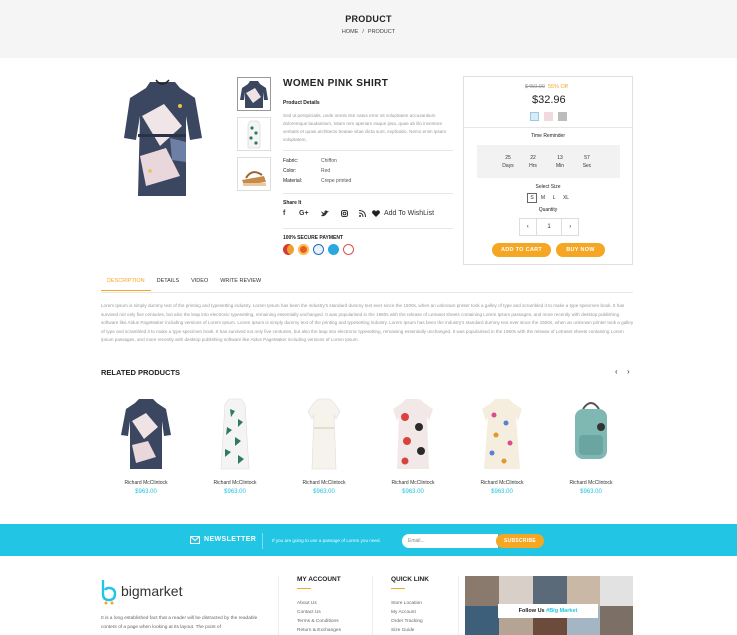  Describe the element at coordinates (240, 283) in the screenshot. I see `tab-write-review: WRITE REVIEW` at that location.